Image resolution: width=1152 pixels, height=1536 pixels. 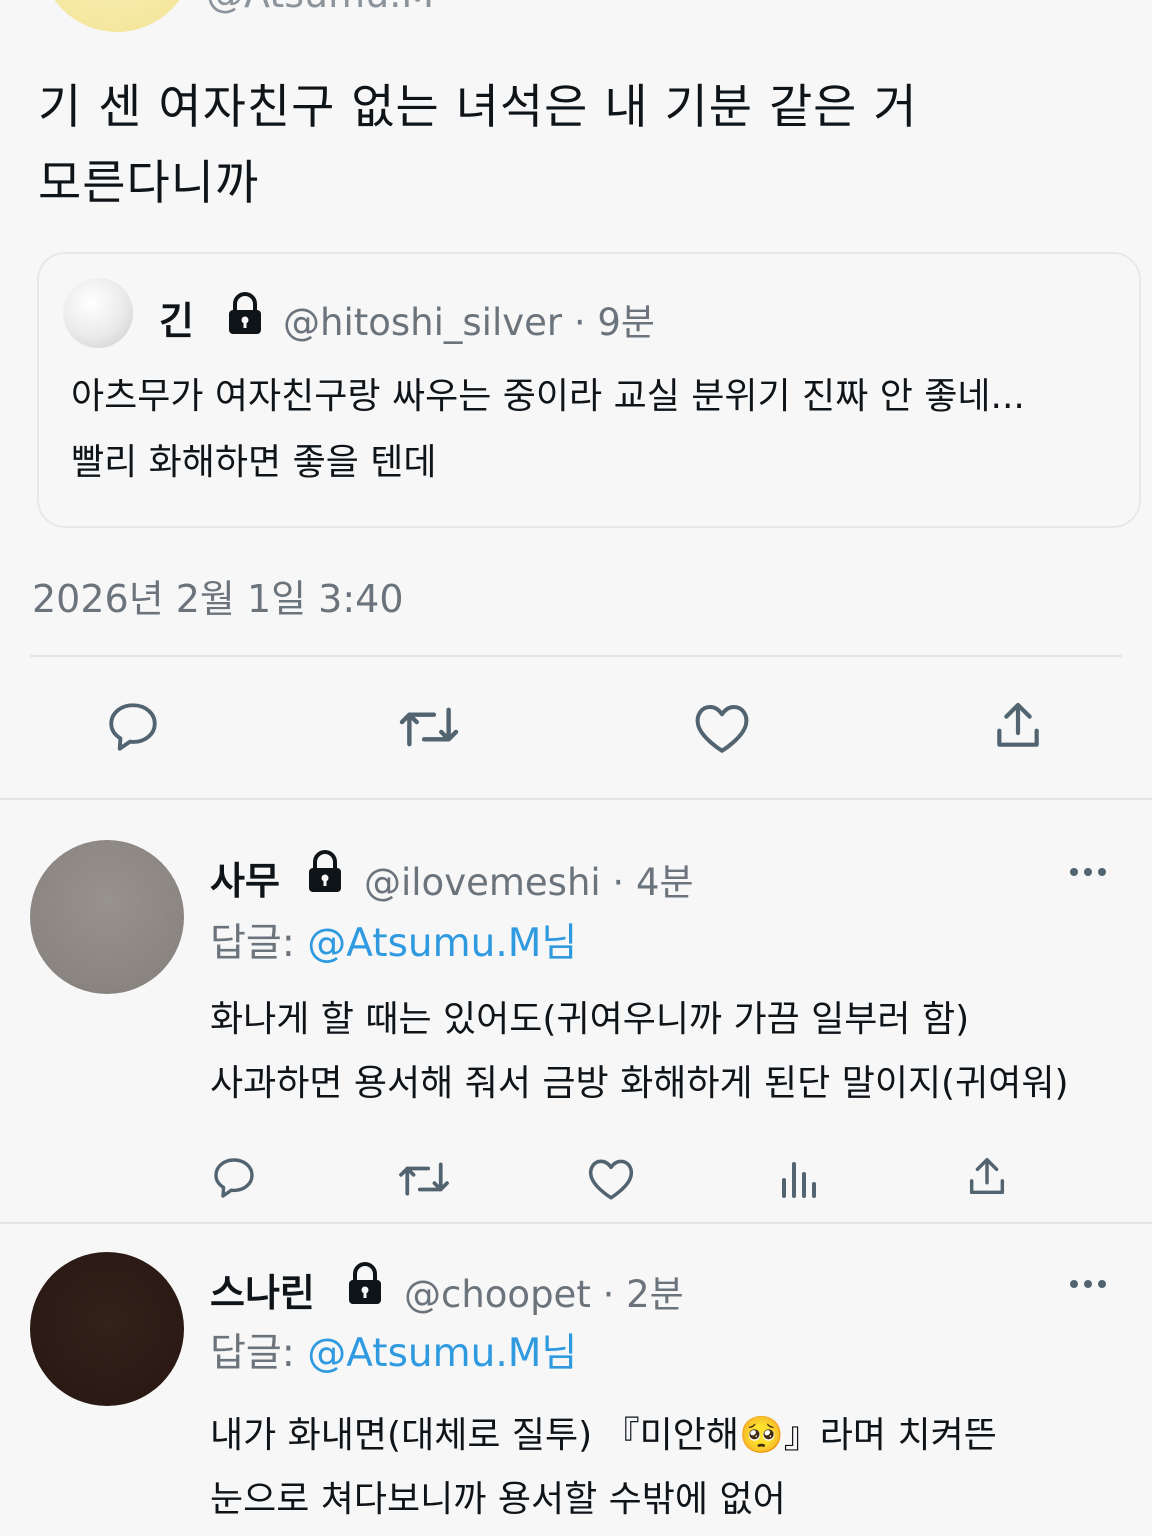 What do you see at coordinates (254, 462) in the screenshot?
I see `quote-text-line: 빨리 화해하면 좋을 텐데` at bounding box center [254, 462].